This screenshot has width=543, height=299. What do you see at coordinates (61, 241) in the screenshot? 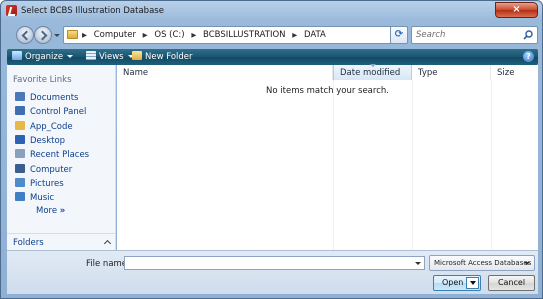
I see `folders-toggle: Folders` at bounding box center [61, 241].